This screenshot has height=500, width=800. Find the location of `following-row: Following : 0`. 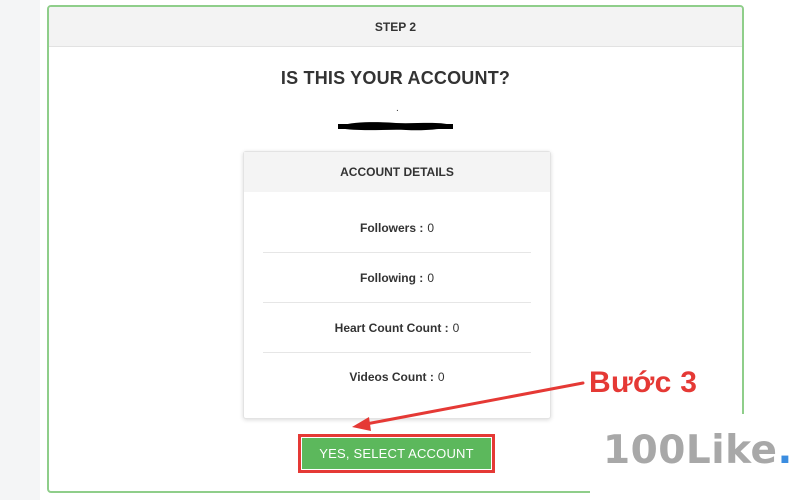

following-row: Following : 0 is located at coordinates (397, 278).